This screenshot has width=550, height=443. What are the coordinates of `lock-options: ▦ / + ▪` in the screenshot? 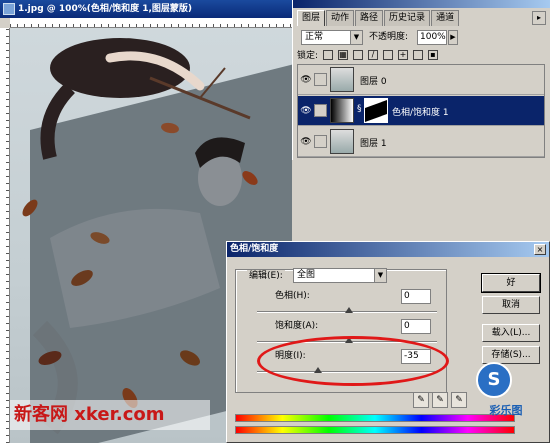 It's located at (383, 55).